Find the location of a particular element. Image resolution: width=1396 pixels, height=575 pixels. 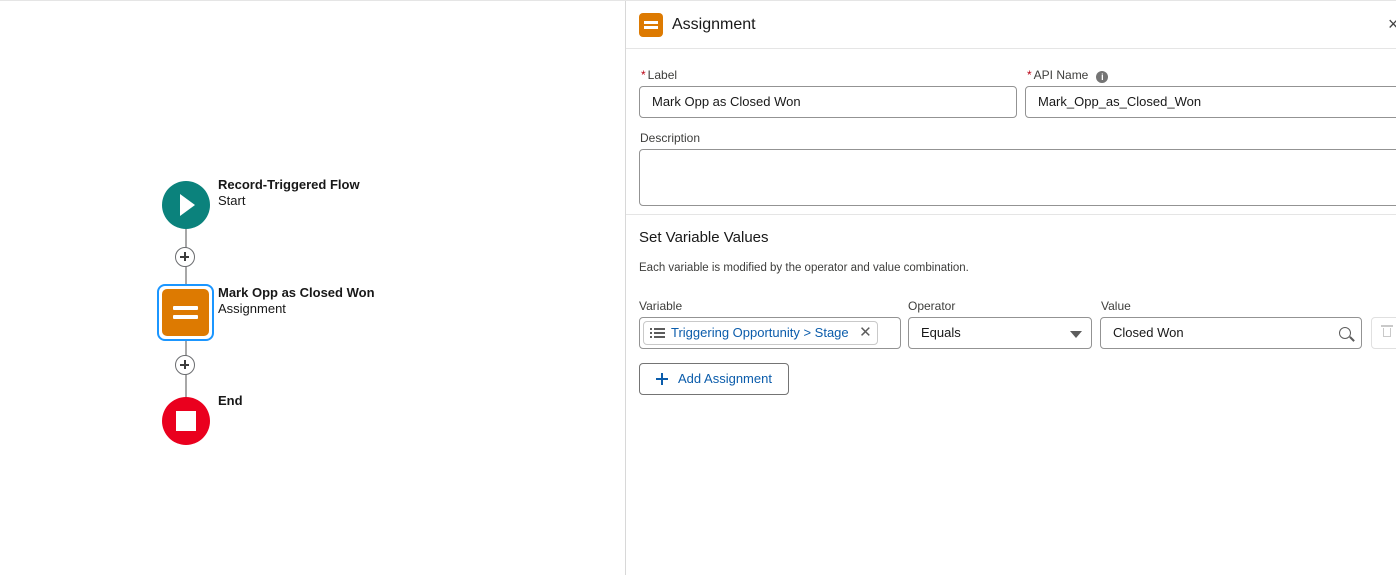

variable-pill-label: Triggering Opportunity > Stage is located at coordinates (760, 332).